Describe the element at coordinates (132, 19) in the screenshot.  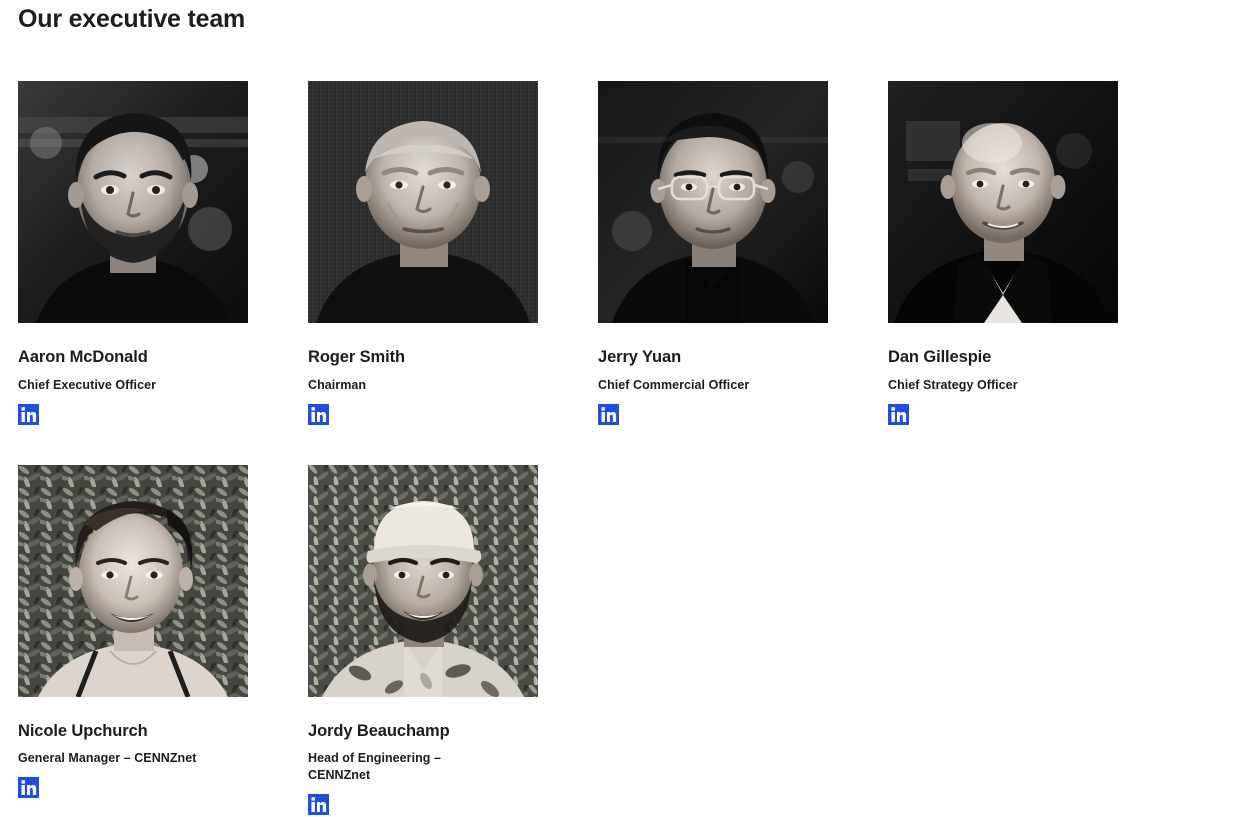
I see `page-title: Our executive team` at that location.